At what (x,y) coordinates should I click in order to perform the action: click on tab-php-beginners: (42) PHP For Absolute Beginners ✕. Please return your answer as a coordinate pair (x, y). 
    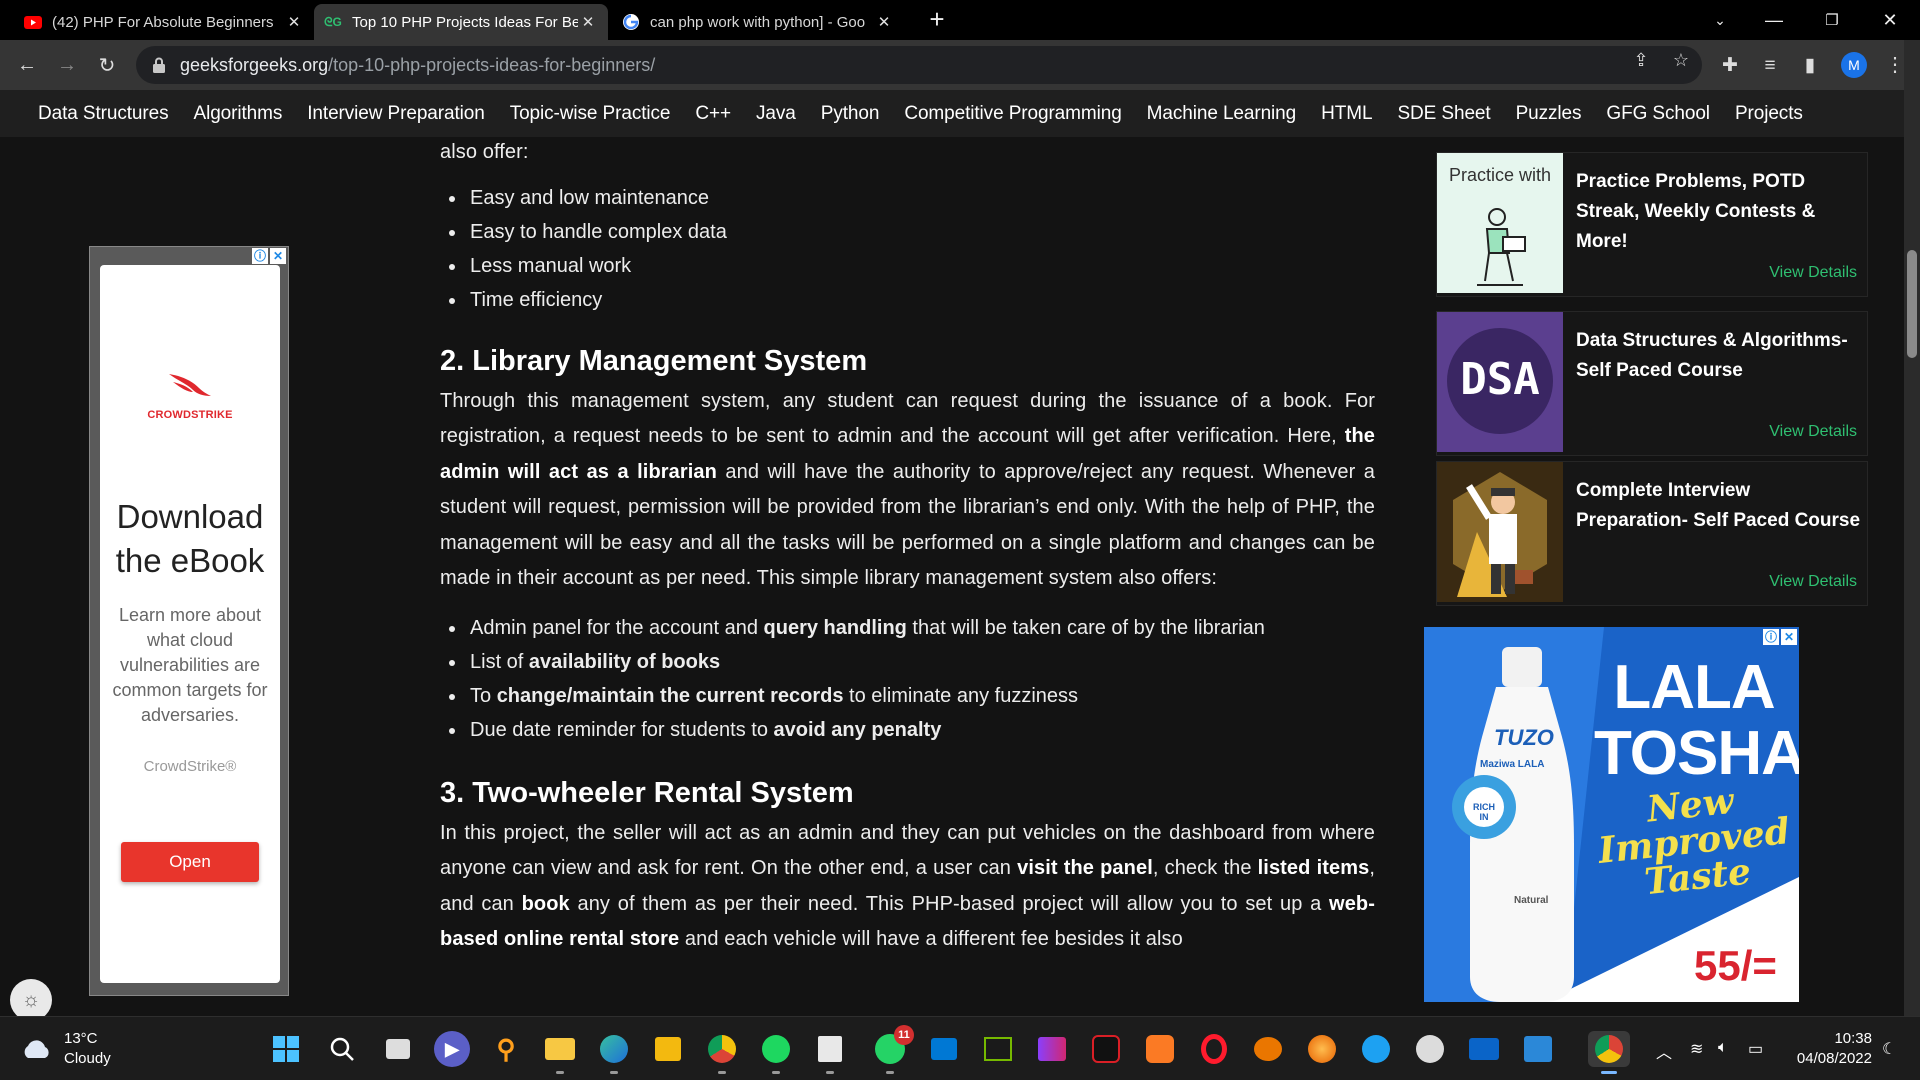
    Looking at the image, I should click on (164, 22).